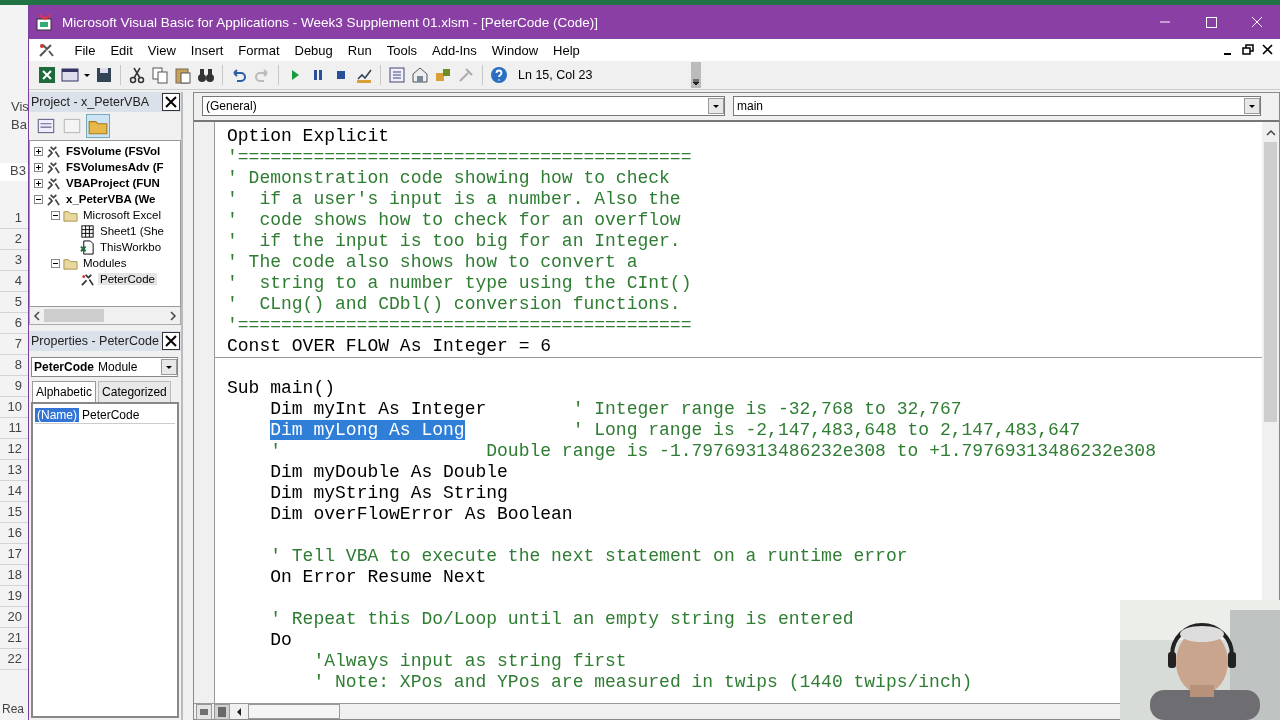  Describe the element at coordinates (127, 279) in the screenshot. I see `tree-item: PeterCode` at that location.